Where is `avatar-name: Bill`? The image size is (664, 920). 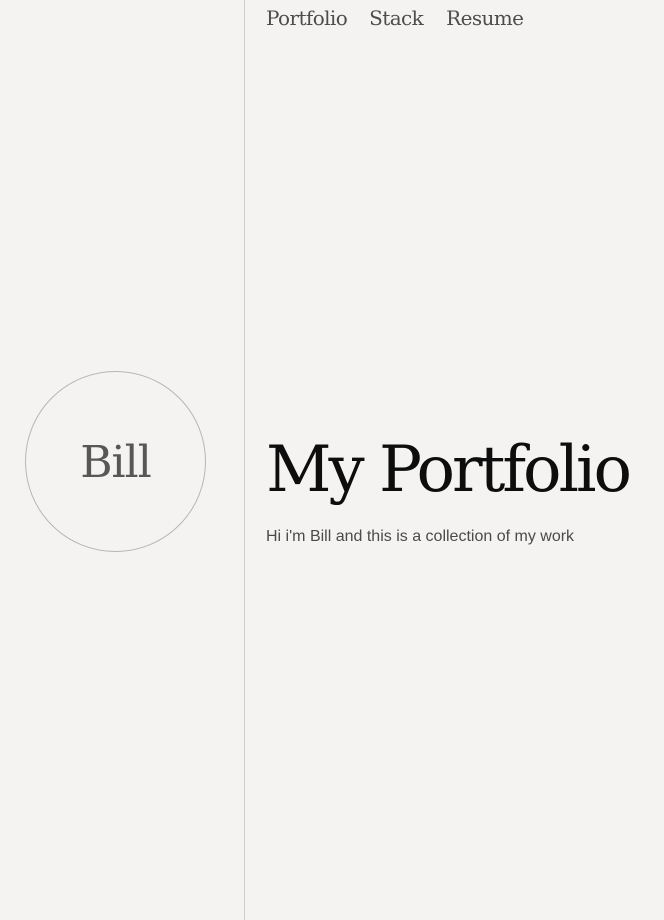 avatar-name: Bill is located at coordinates (116, 462).